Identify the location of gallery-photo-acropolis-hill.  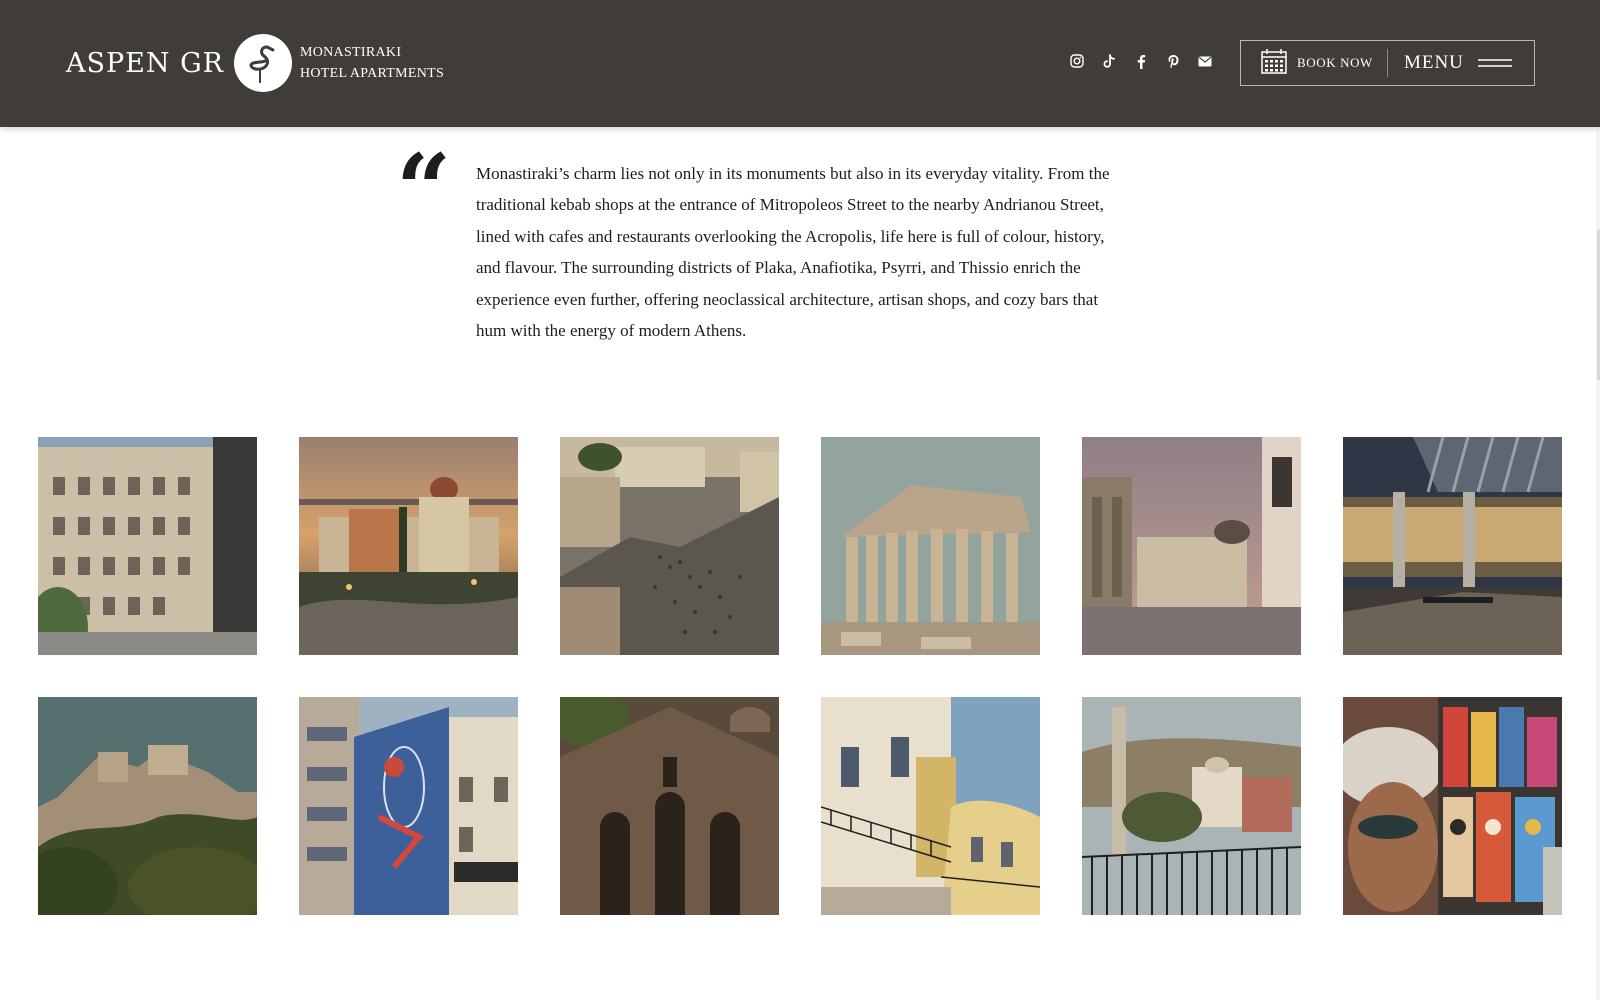
(147, 806).